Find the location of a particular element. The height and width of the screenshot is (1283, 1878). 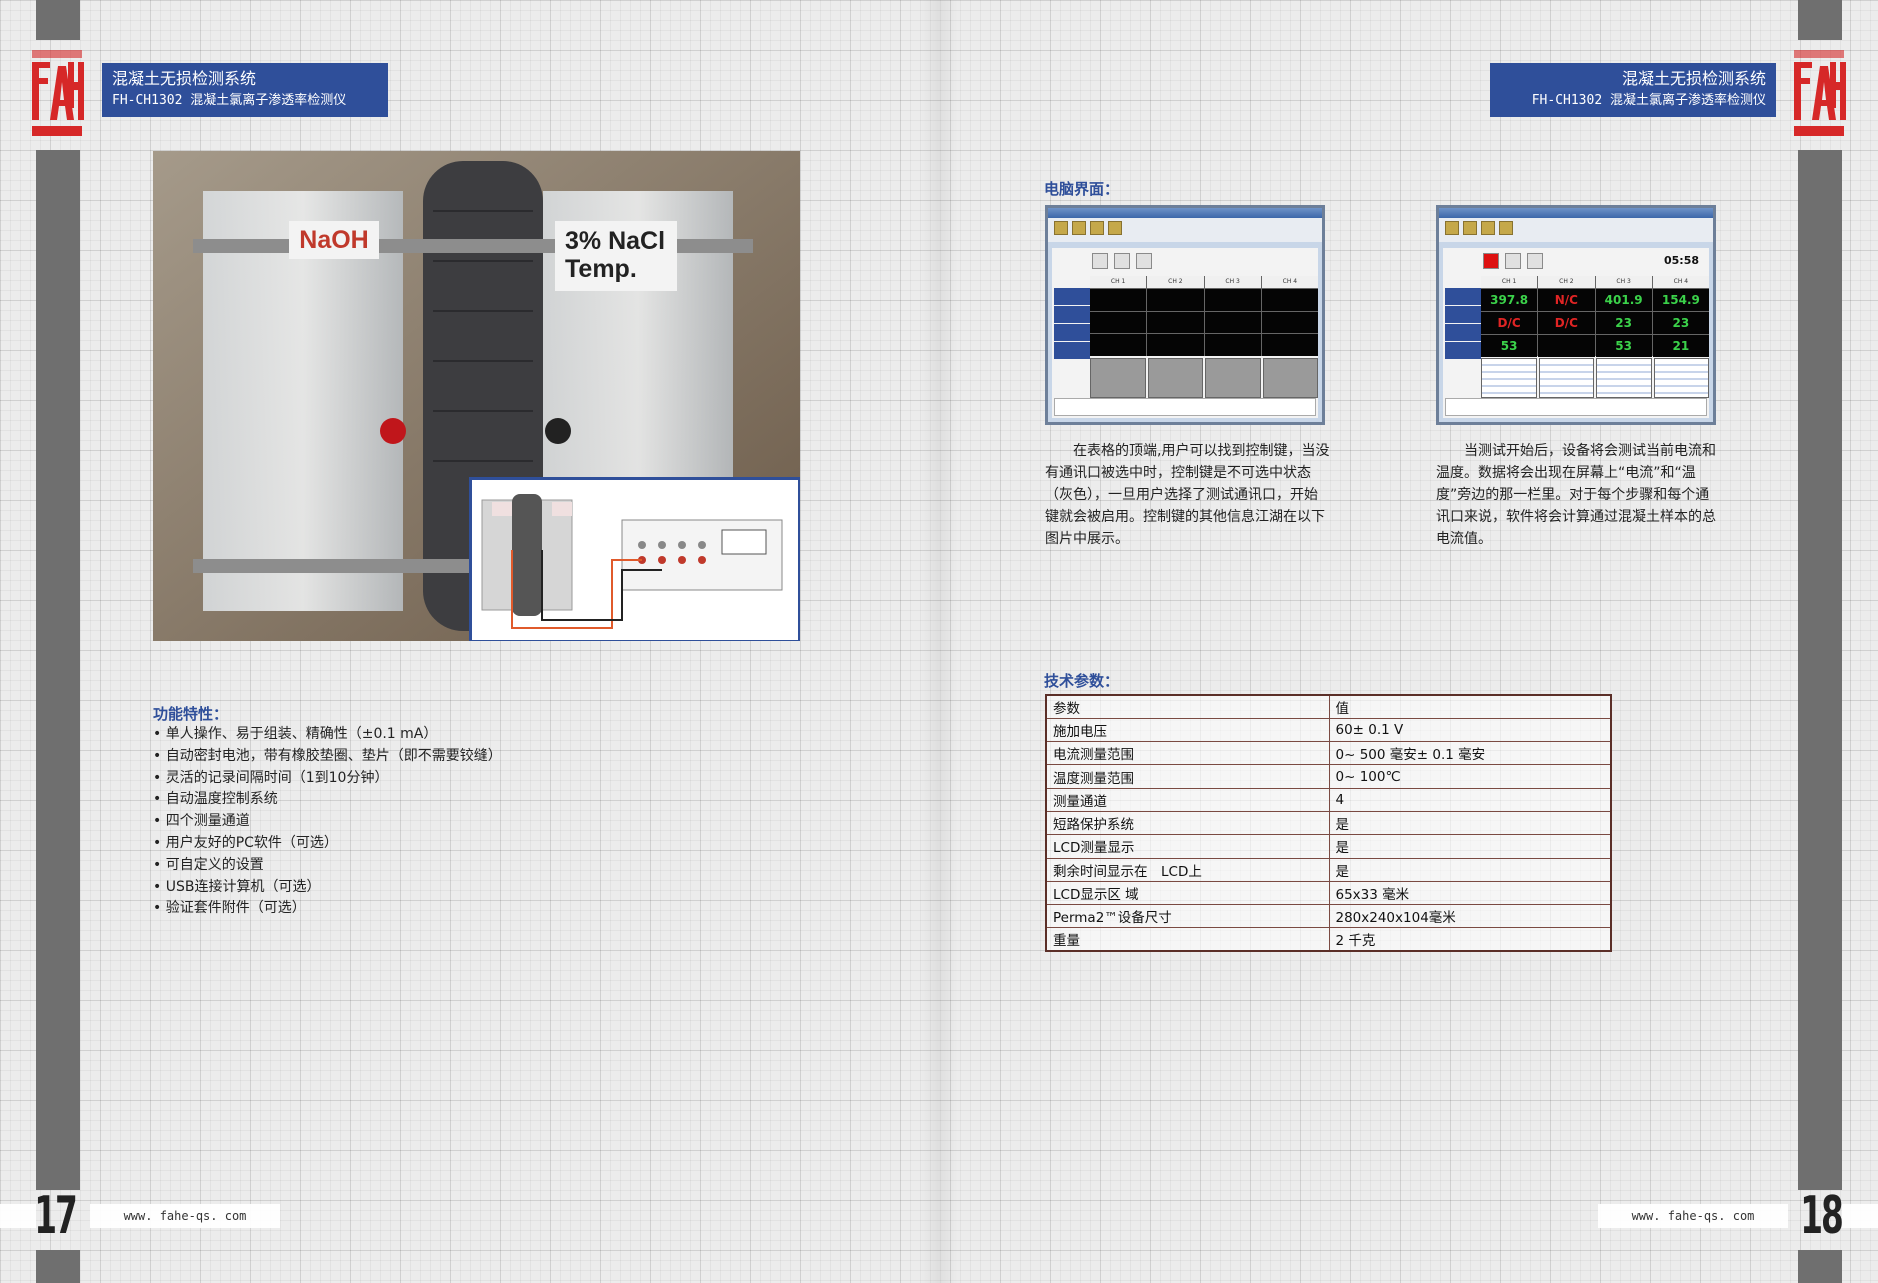

website-url-left: www. fahe-qs. com is located at coordinates (185, 1216).